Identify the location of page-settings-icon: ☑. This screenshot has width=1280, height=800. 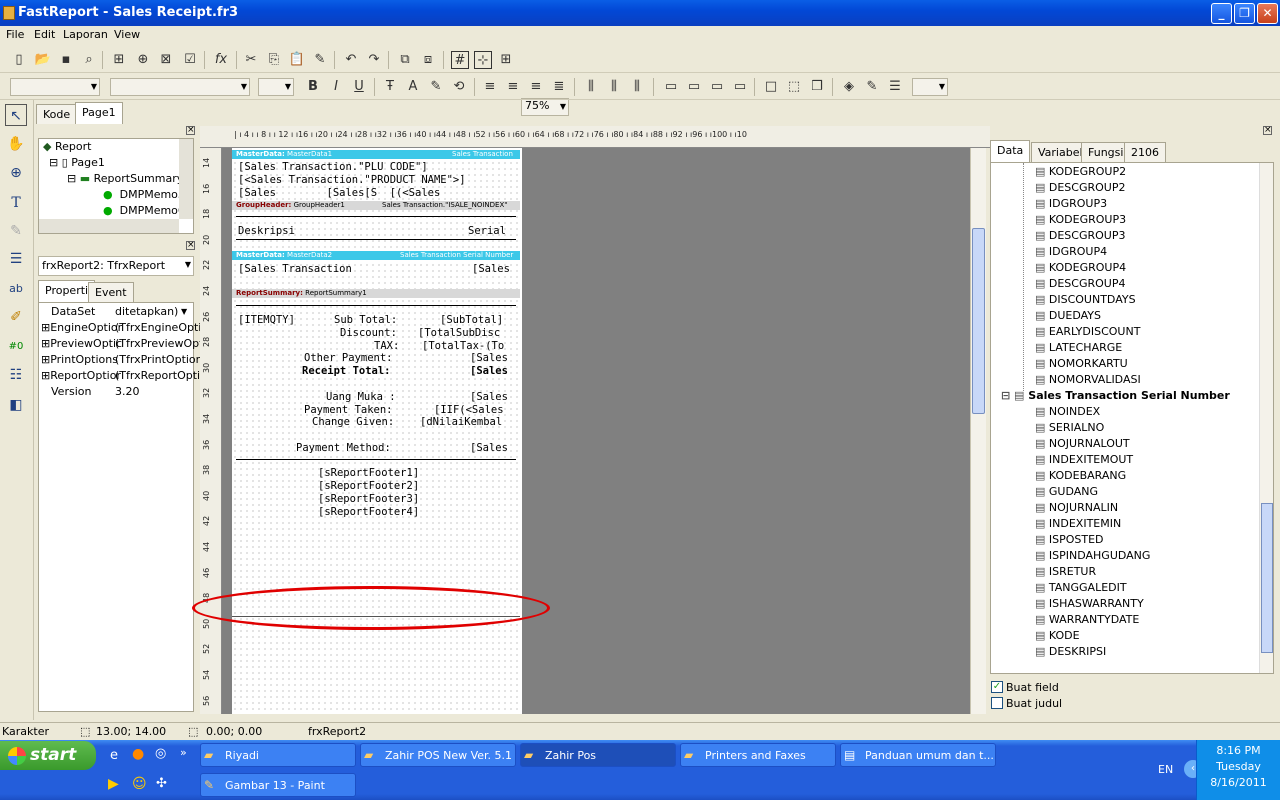
(190, 60).